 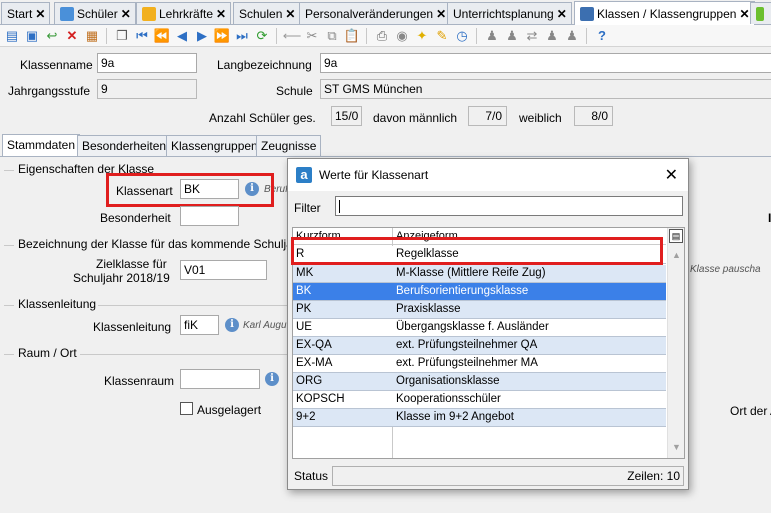 What do you see at coordinates (593, 116) in the screenshot?
I see `weiblich-field: 8/0` at bounding box center [593, 116].